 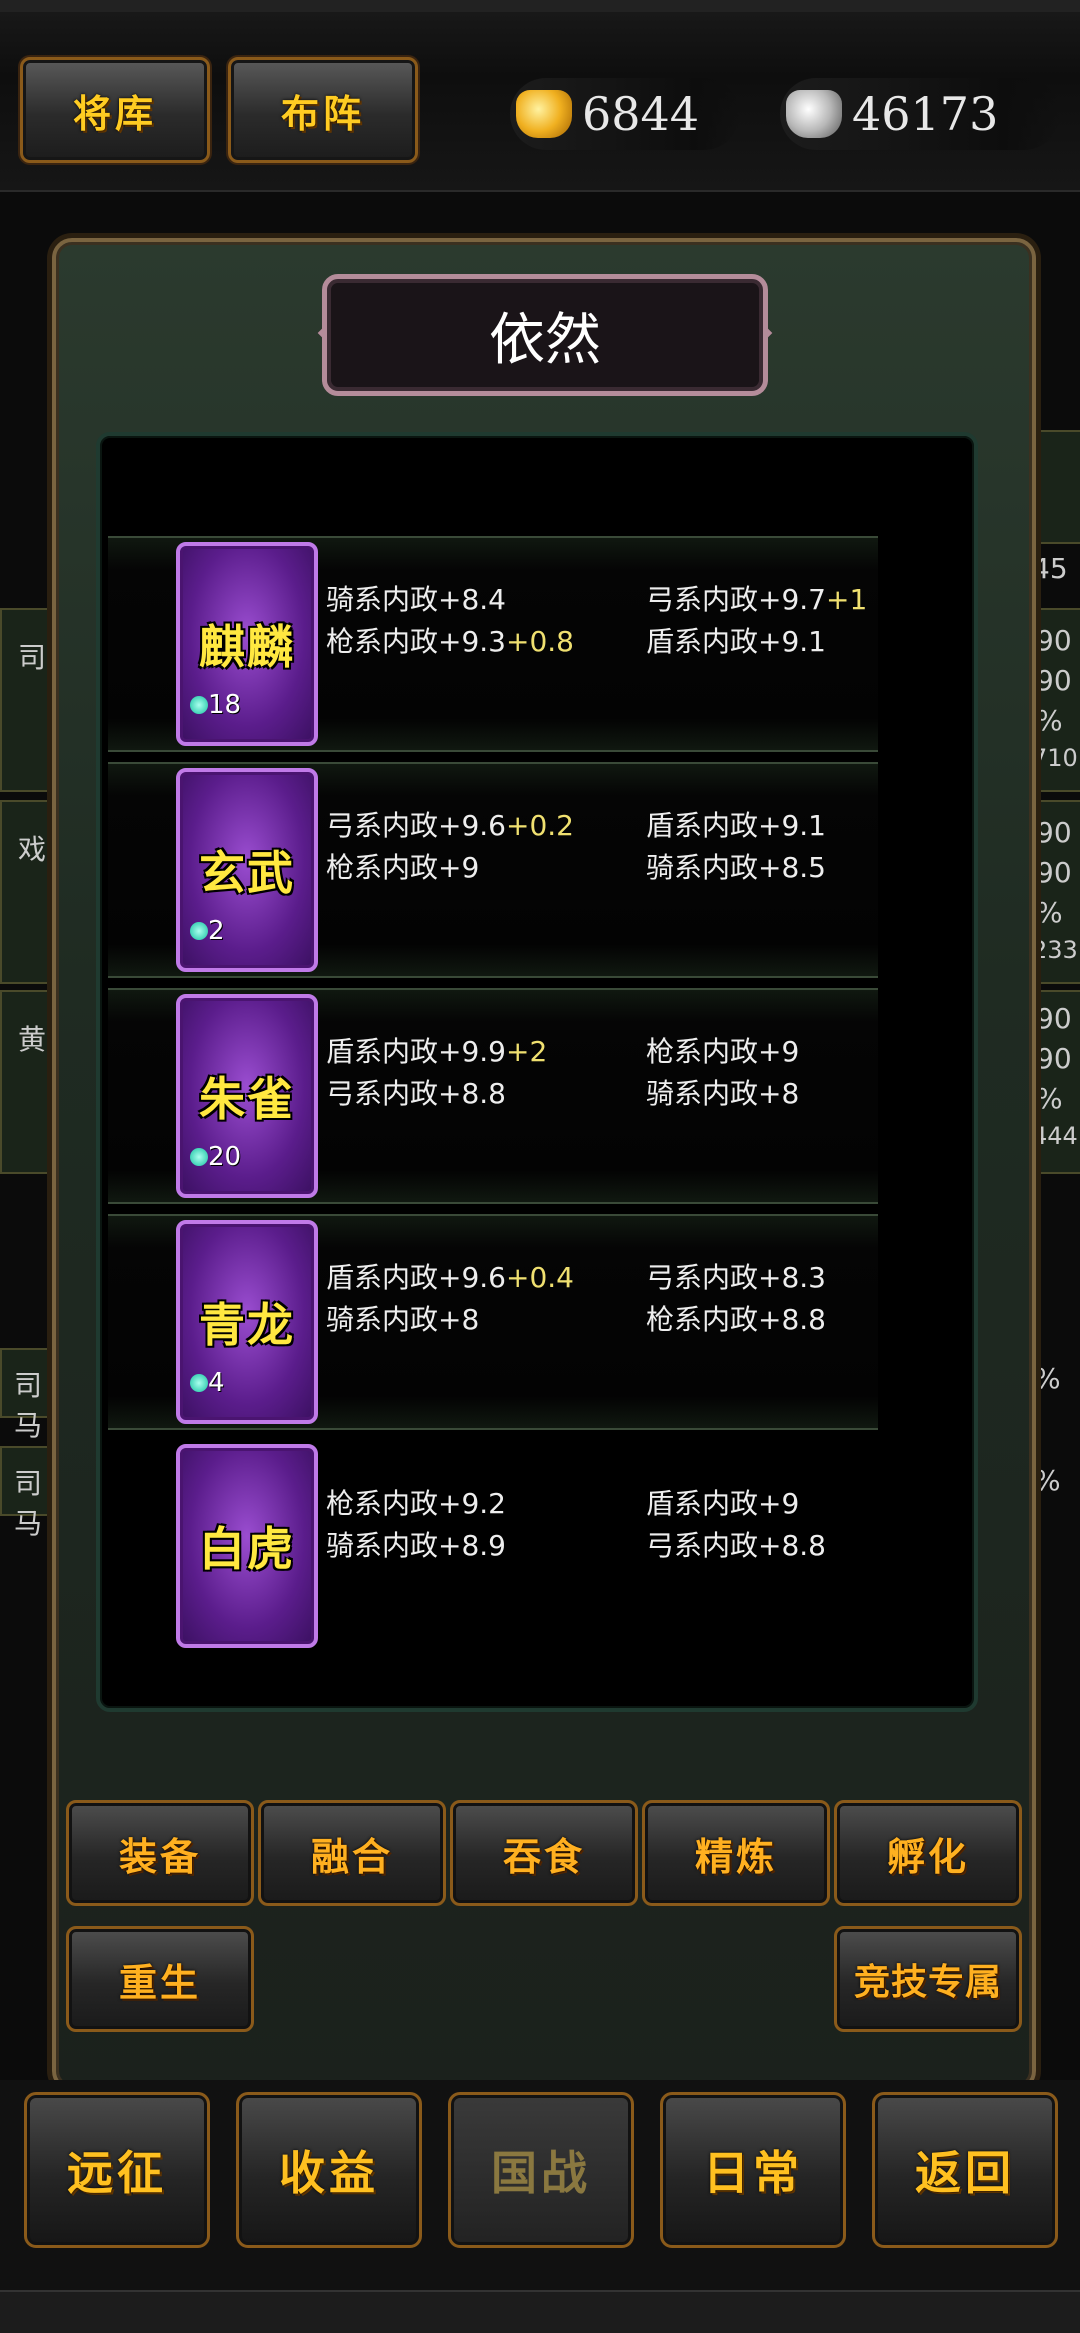 What do you see at coordinates (225, 1157) in the screenshot?
I see `gem-count: 20` at bounding box center [225, 1157].